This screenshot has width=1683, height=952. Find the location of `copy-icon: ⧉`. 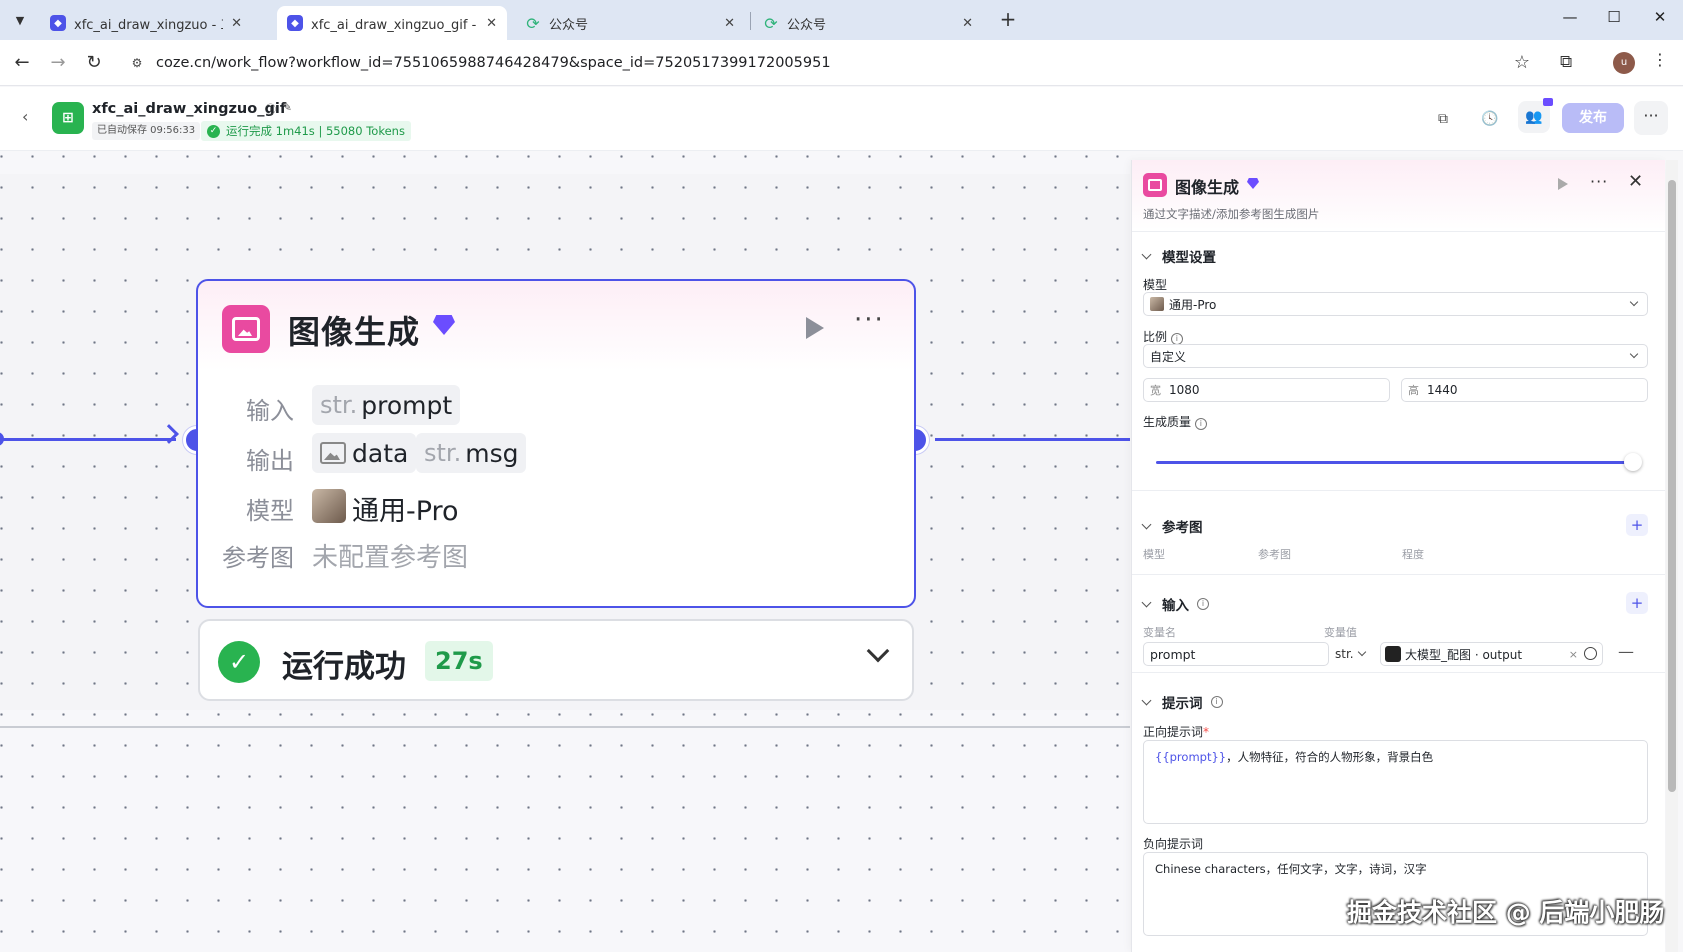

copy-icon: ⧉ is located at coordinates (1443, 119).